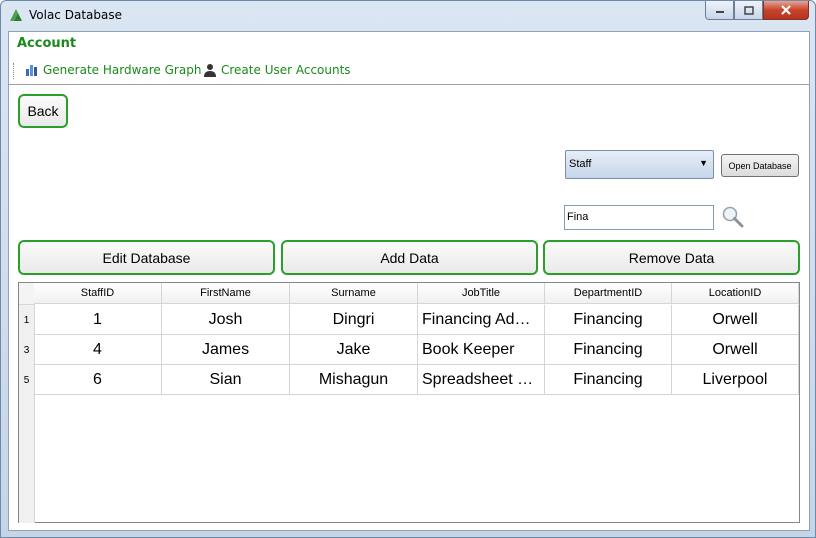 This screenshot has width=816, height=538. What do you see at coordinates (409, 257) in the screenshot?
I see `add-data-button: Add Data` at bounding box center [409, 257].